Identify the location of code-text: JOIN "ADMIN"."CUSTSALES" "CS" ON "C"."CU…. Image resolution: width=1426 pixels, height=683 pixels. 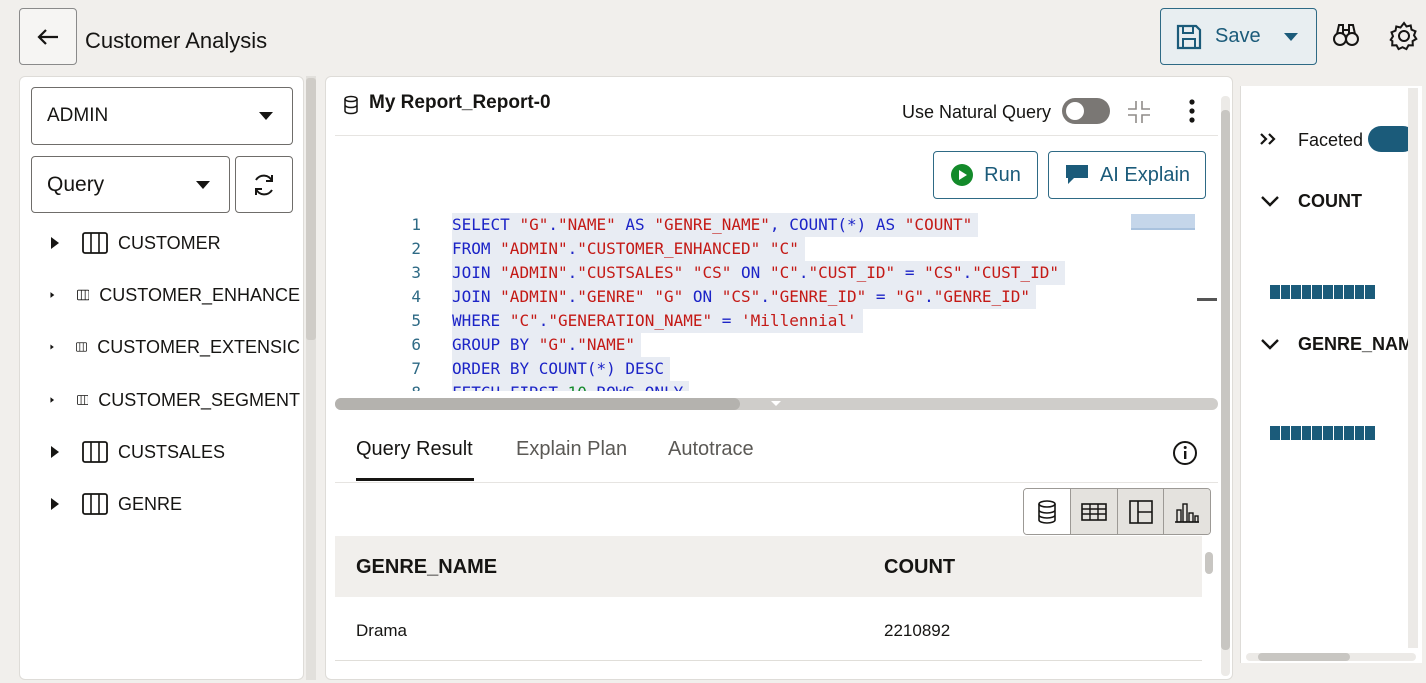
(758, 273).